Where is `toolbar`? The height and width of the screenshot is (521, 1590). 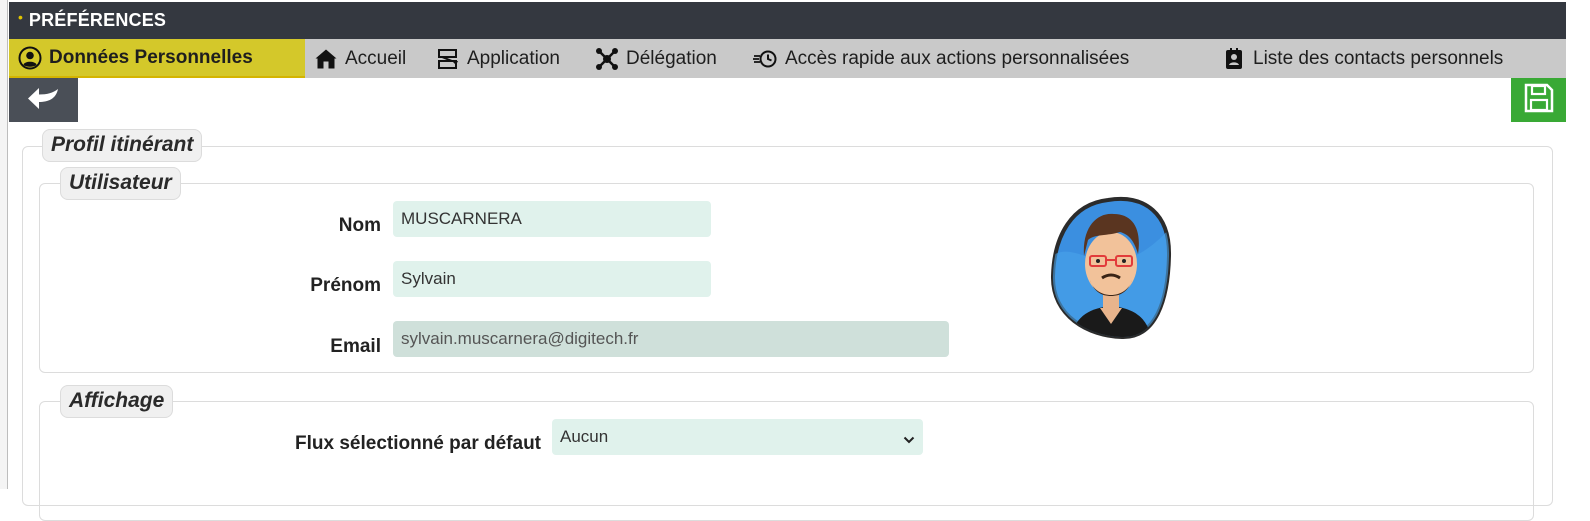 toolbar is located at coordinates (787, 100).